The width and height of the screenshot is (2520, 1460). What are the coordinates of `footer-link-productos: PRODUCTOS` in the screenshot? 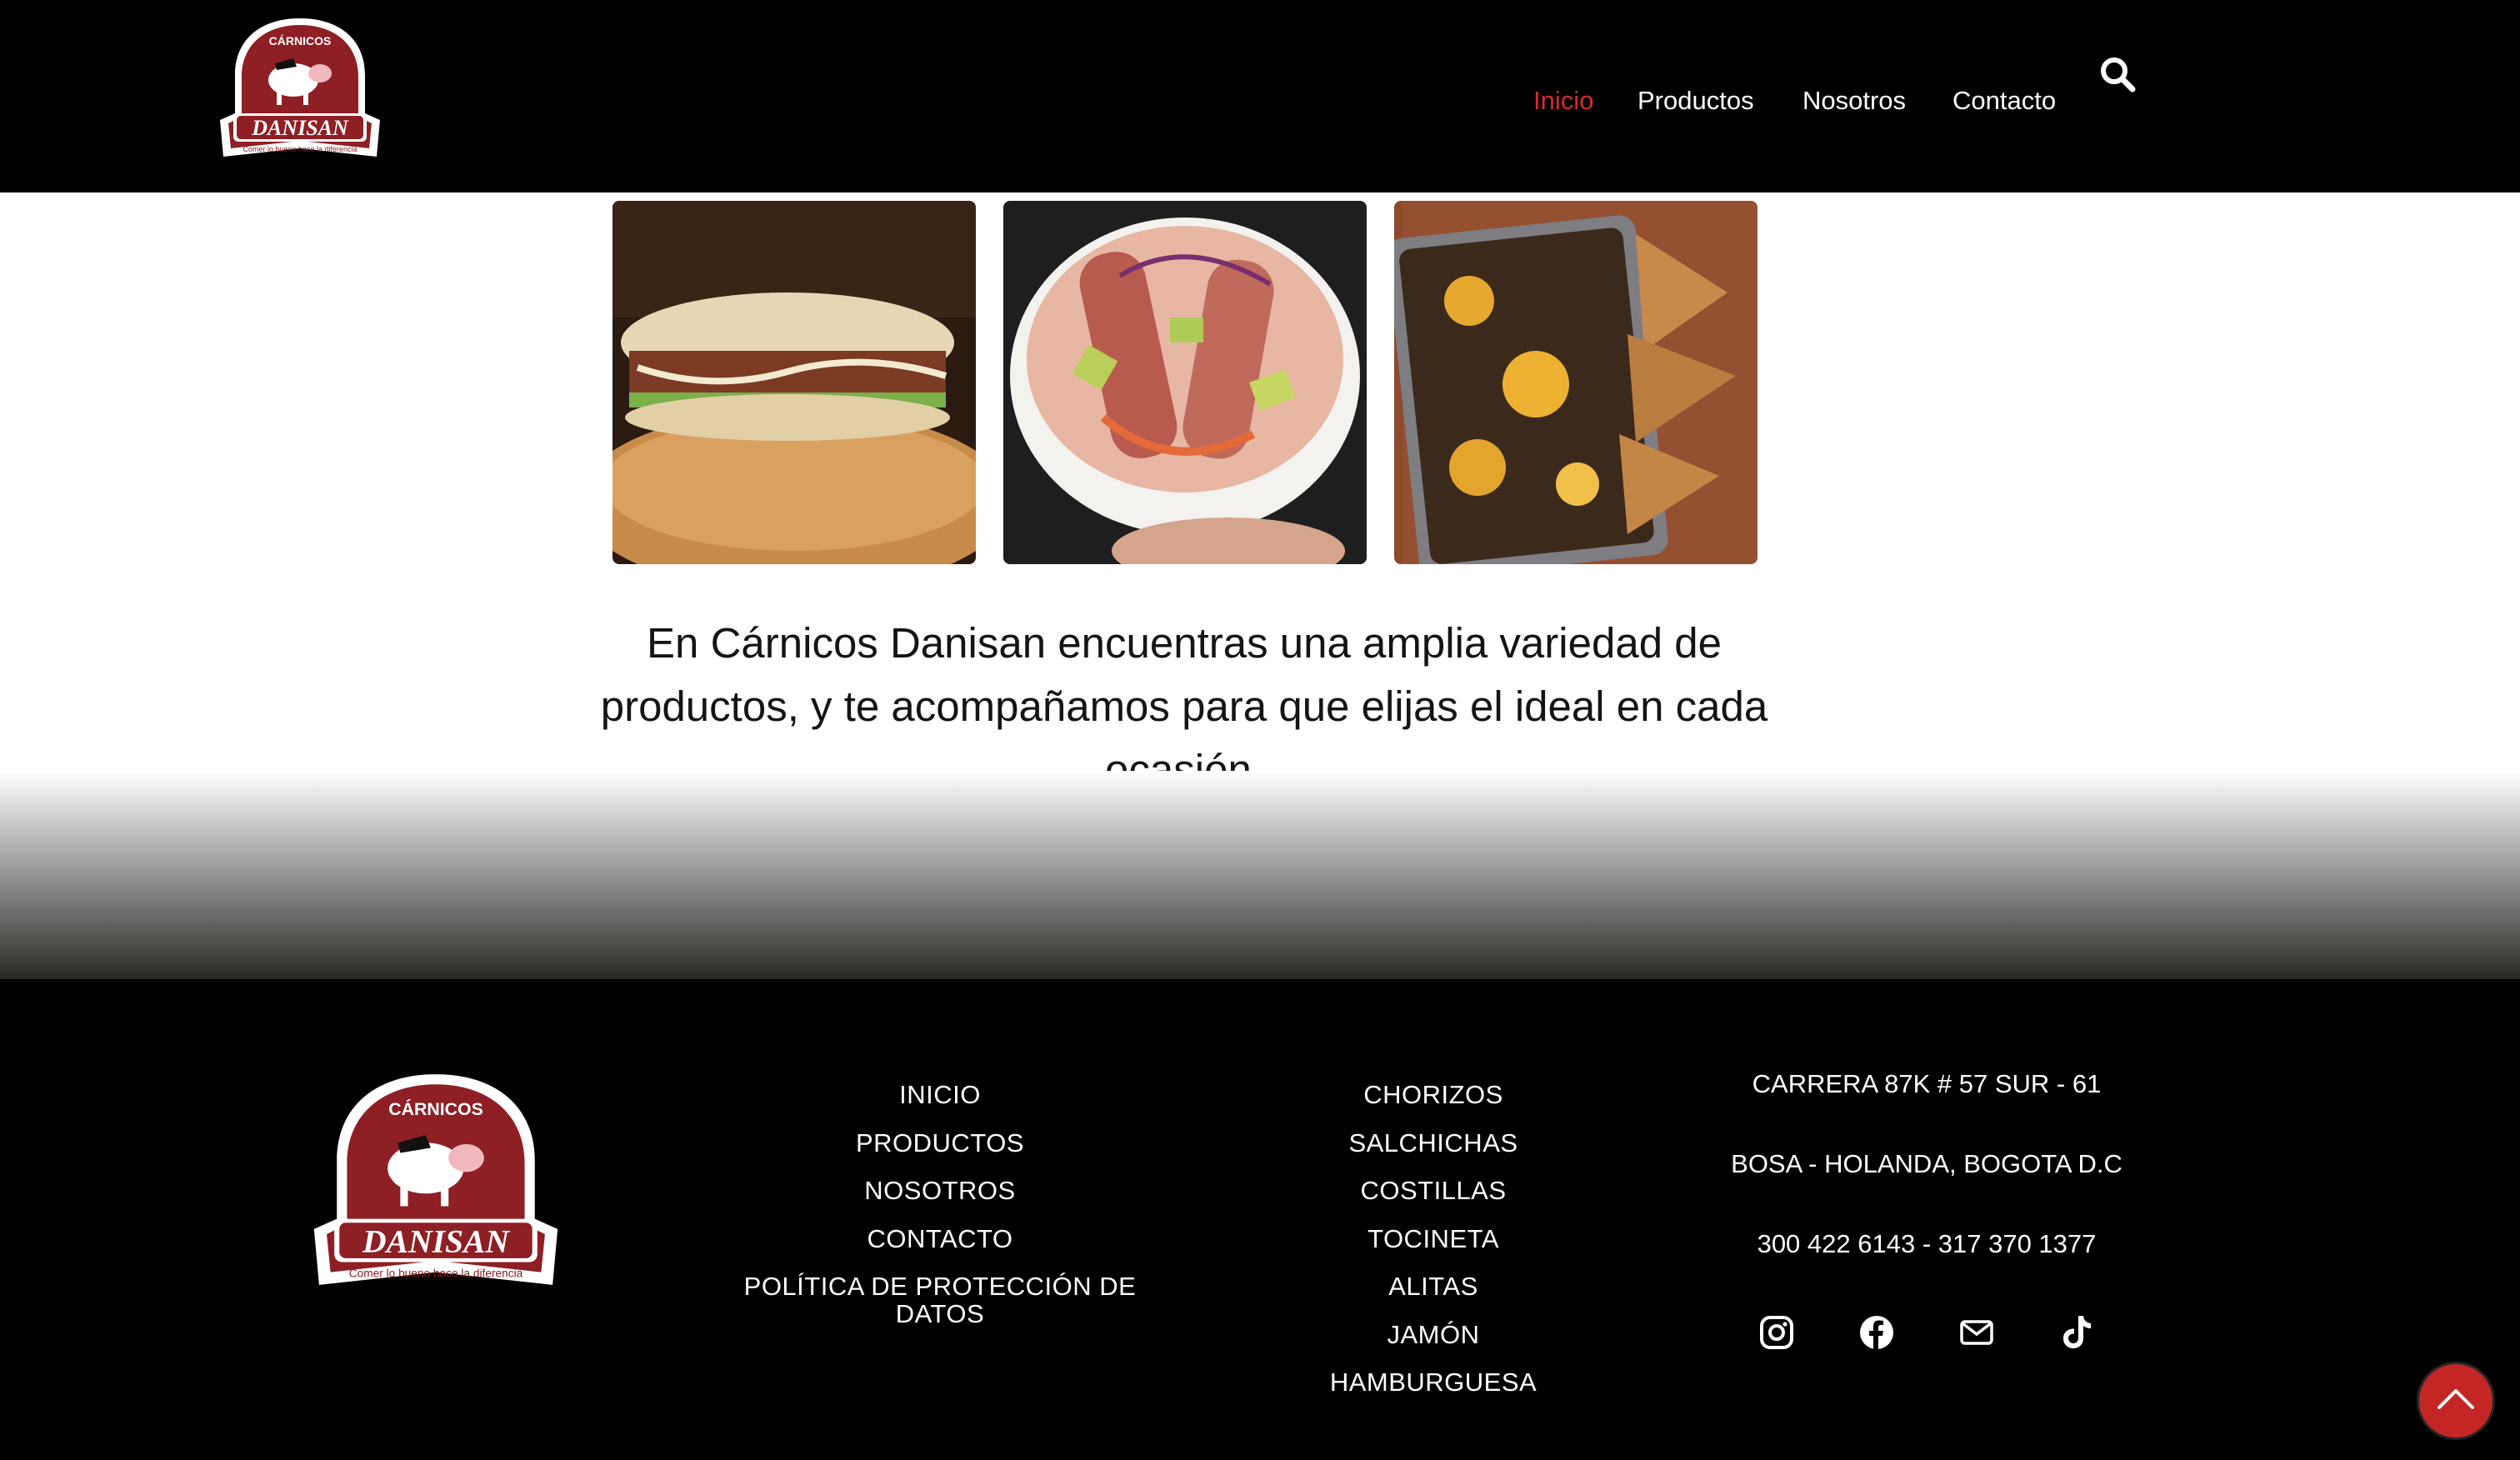 It's located at (940, 1143).